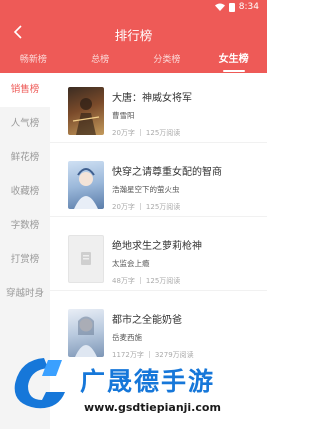 The image size is (320, 429). What do you see at coordinates (219, 7) in the screenshot?
I see `wifi-icon` at bounding box center [219, 7].